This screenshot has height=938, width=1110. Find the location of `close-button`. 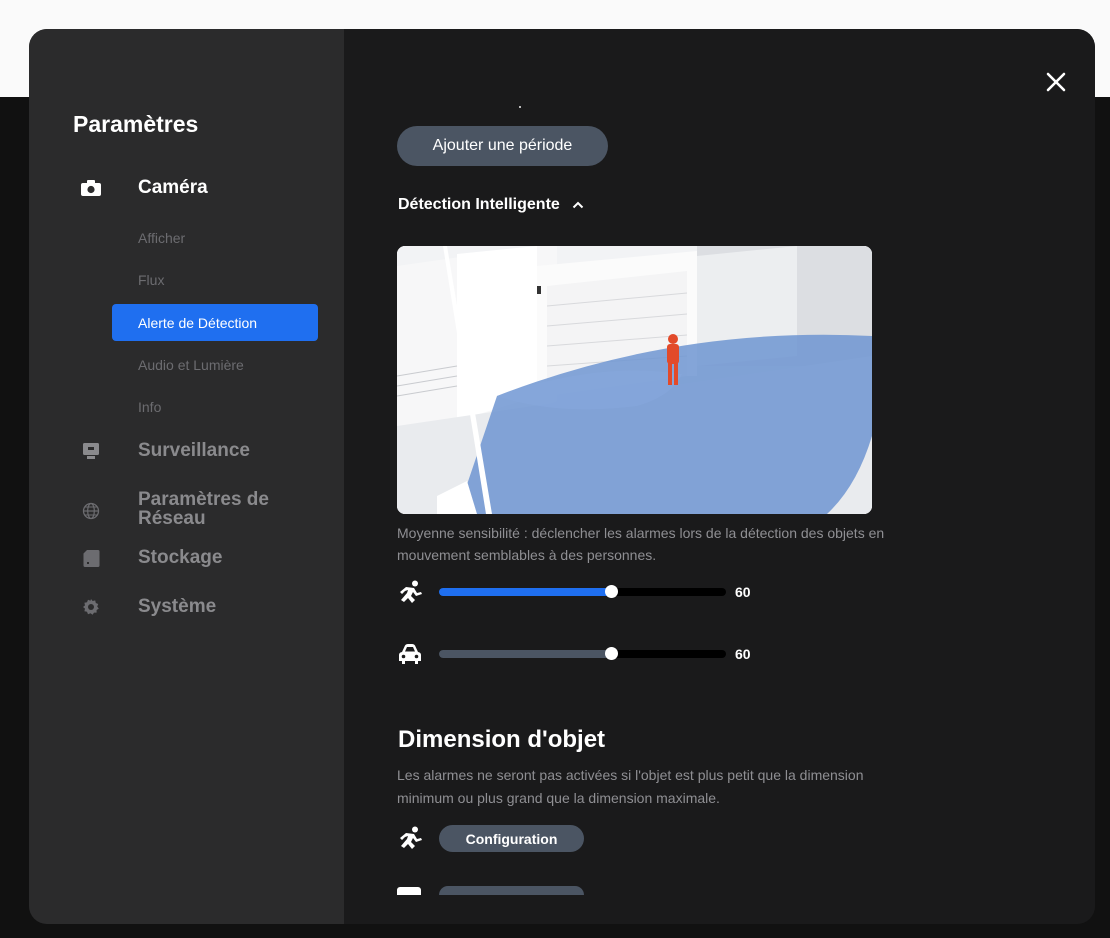

close-button is located at coordinates (1056, 82).